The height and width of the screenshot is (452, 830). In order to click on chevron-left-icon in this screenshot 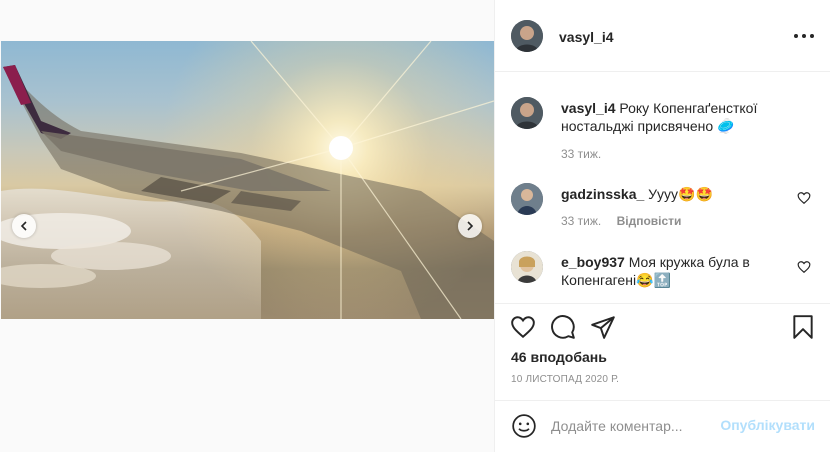, I will do `click(23, 226)`.